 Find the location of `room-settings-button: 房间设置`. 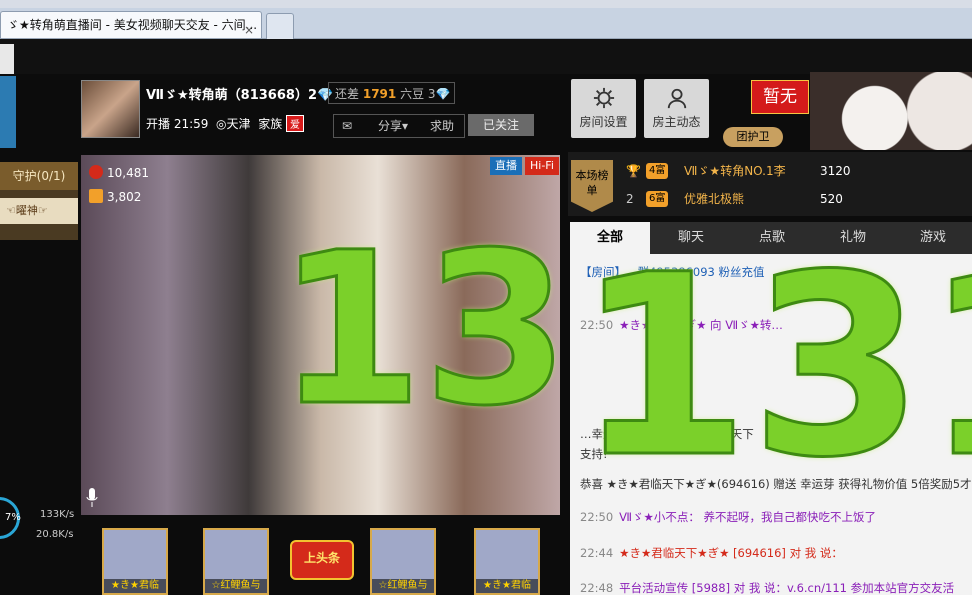

room-settings-button: 房间设置 is located at coordinates (603, 108).